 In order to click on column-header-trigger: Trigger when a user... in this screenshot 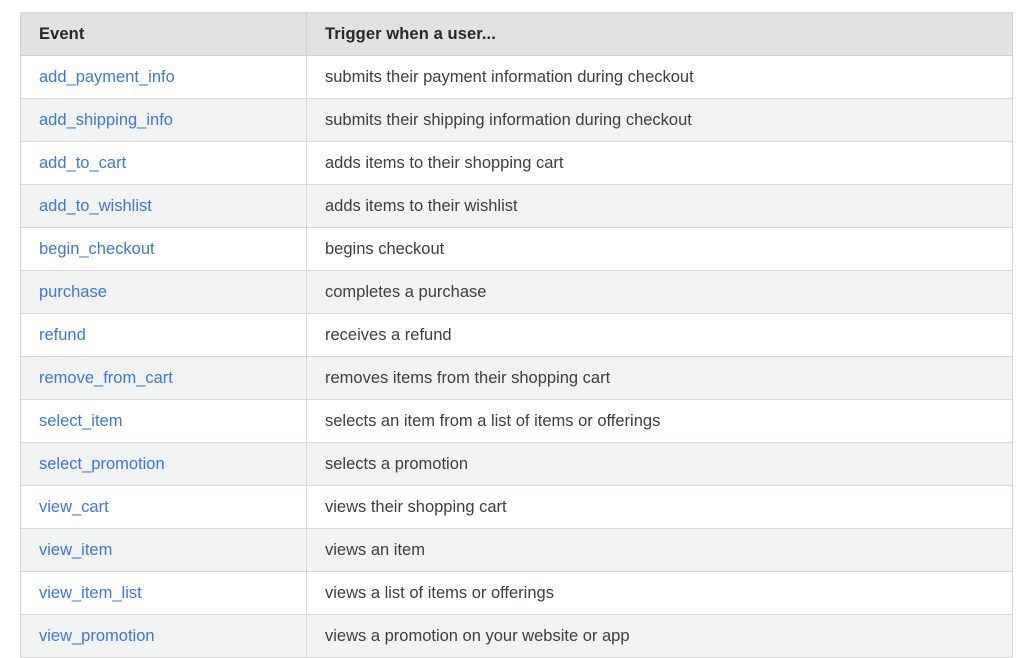, I will do `click(659, 34)`.